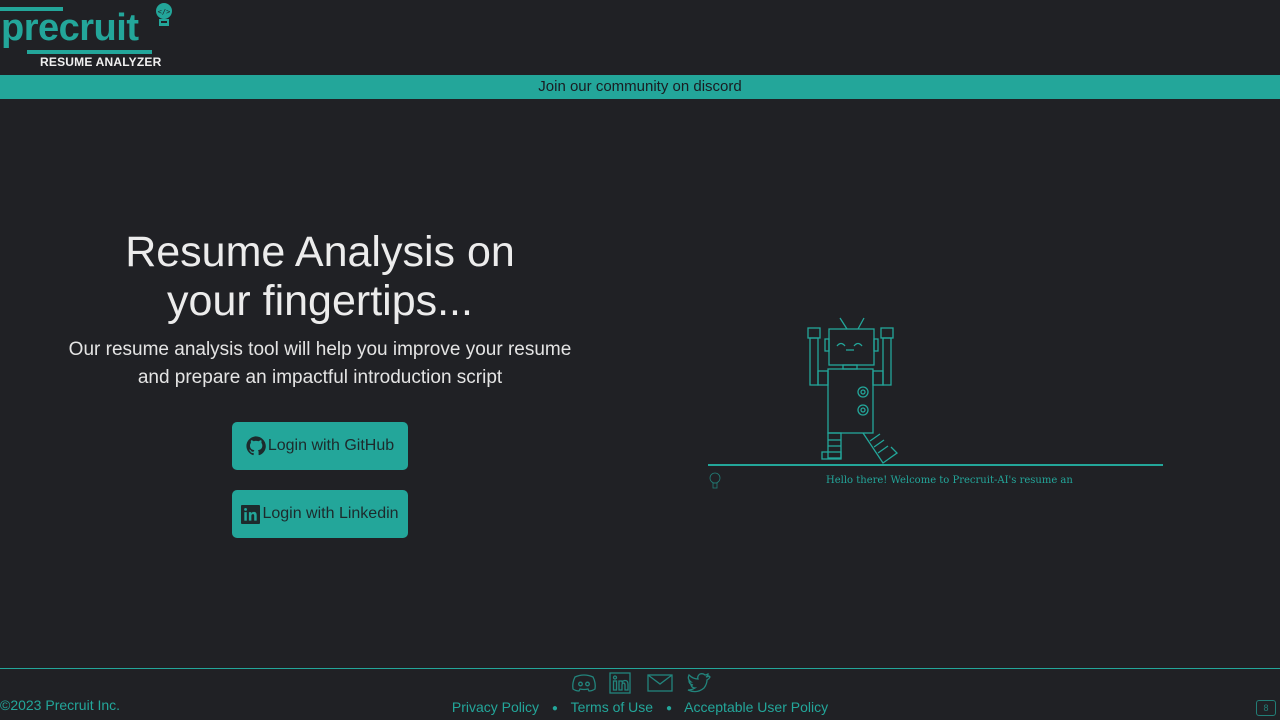 The image size is (1280, 720). What do you see at coordinates (89, 52) in the screenshot?
I see `logo-decor-bar` at bounding box center [89, 52].